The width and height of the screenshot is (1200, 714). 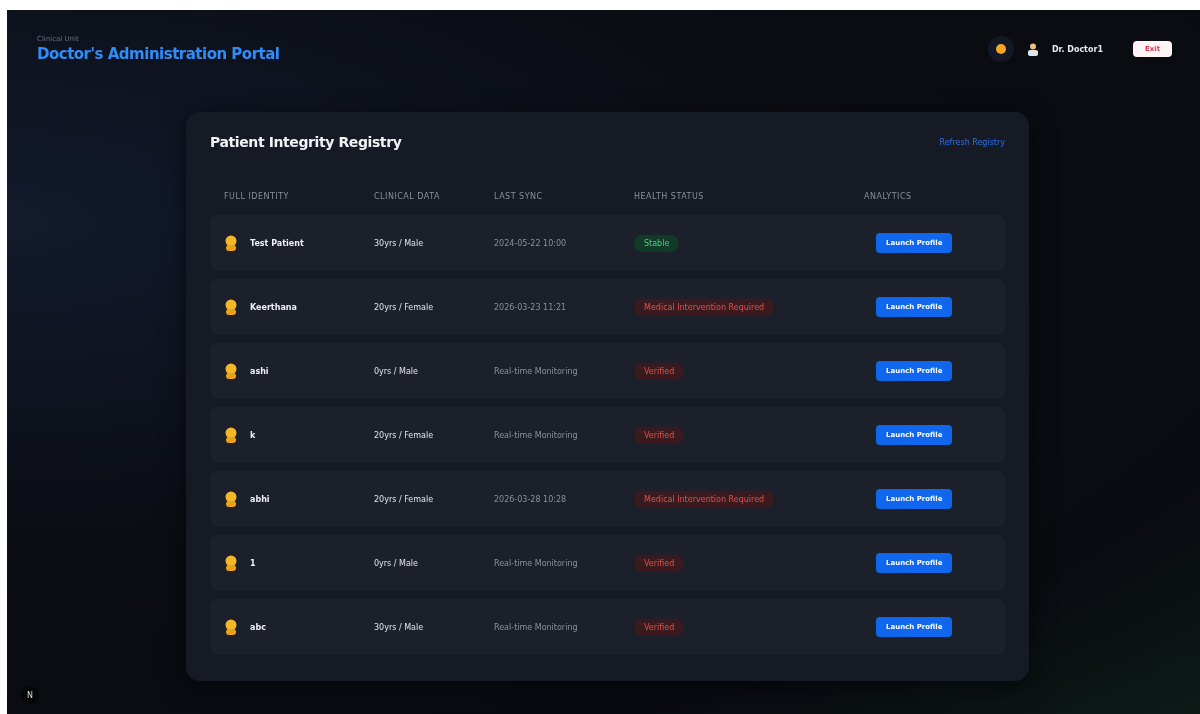 I want to click on refresh-link: Refresh Registry, so click(x=972, y=142).